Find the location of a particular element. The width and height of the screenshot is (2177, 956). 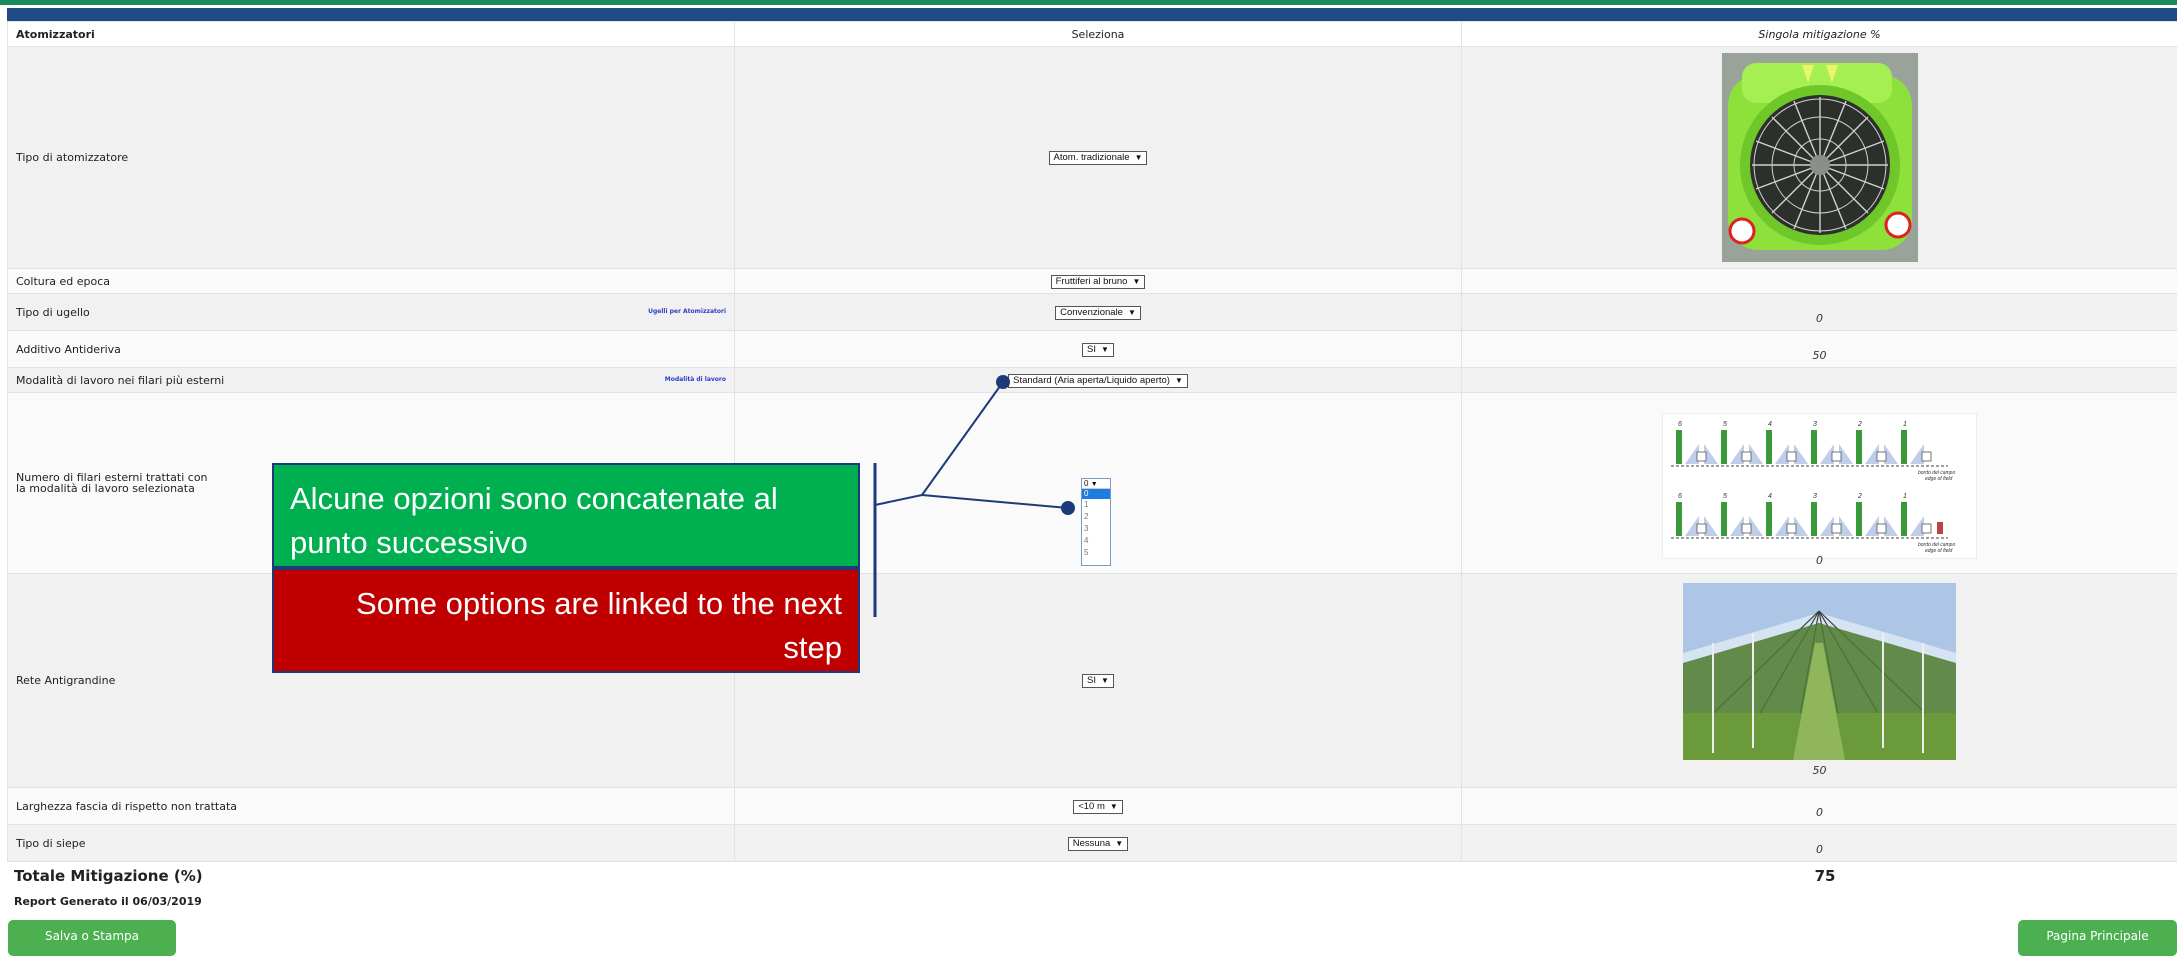

work-mode-help-link: Modalità di lavoro is located at coordinates (695, 379).